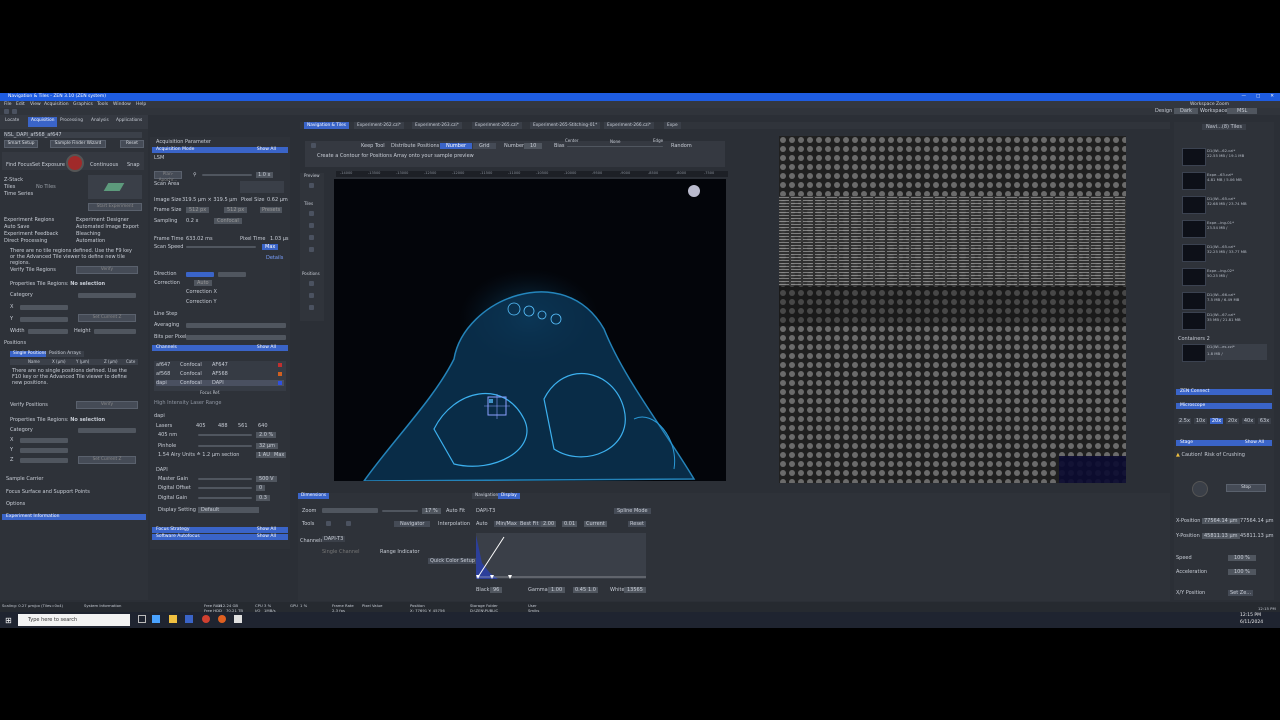 The height and width of the screenshot is (720, 1280). Describe the element at coordinates (71, 122) in the screenshot. I see `tab-processing: Processing` at that location.